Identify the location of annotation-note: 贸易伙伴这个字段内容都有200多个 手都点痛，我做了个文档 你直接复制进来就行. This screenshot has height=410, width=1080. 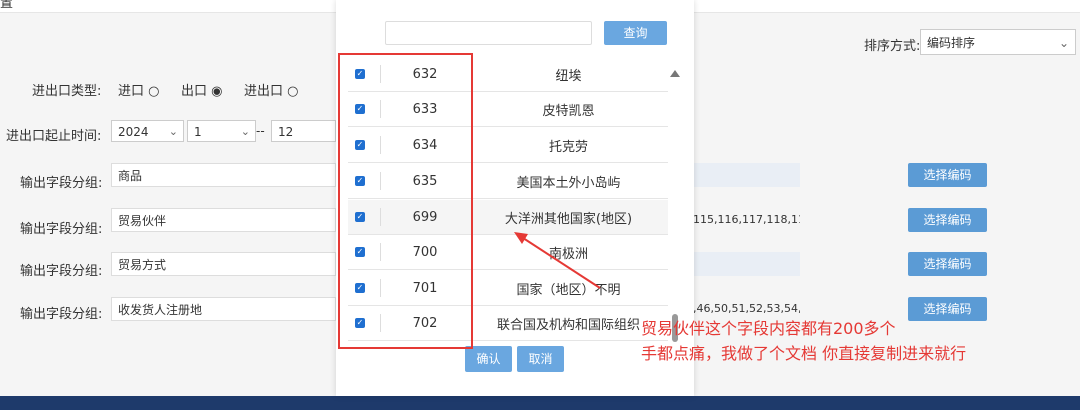
(860, 341).